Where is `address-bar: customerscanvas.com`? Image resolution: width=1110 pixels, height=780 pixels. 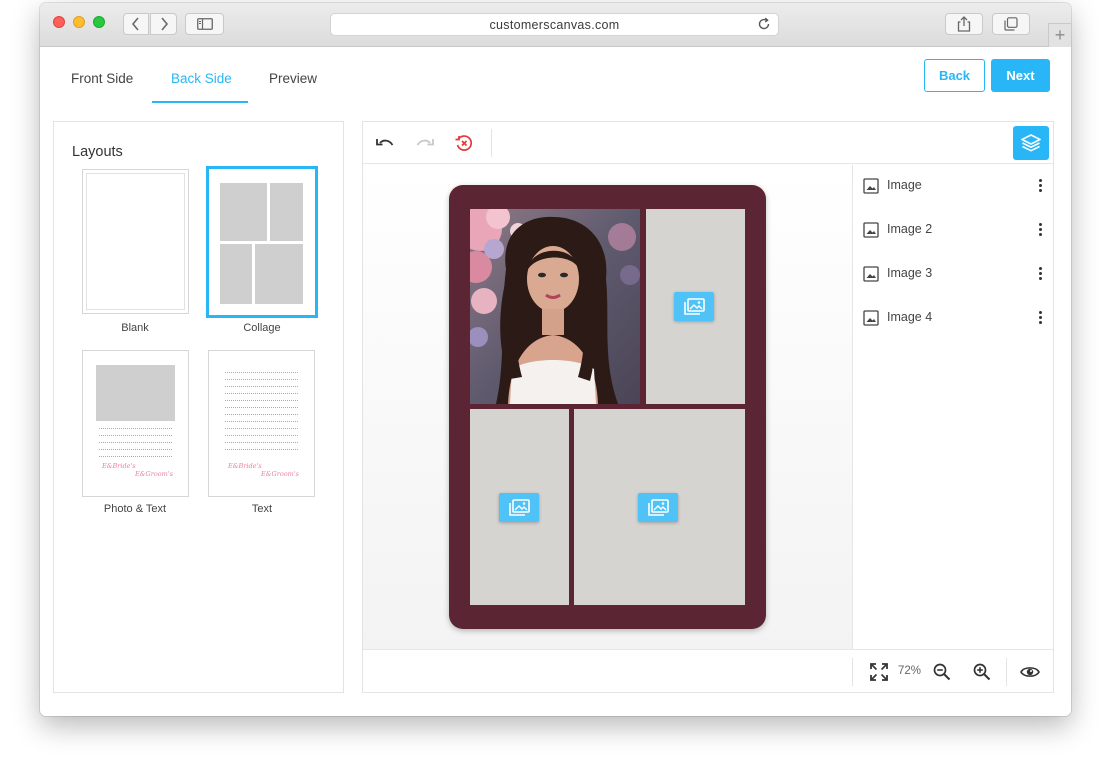 address-bar: customerscanvas.com is located at coordinates (554, 24).